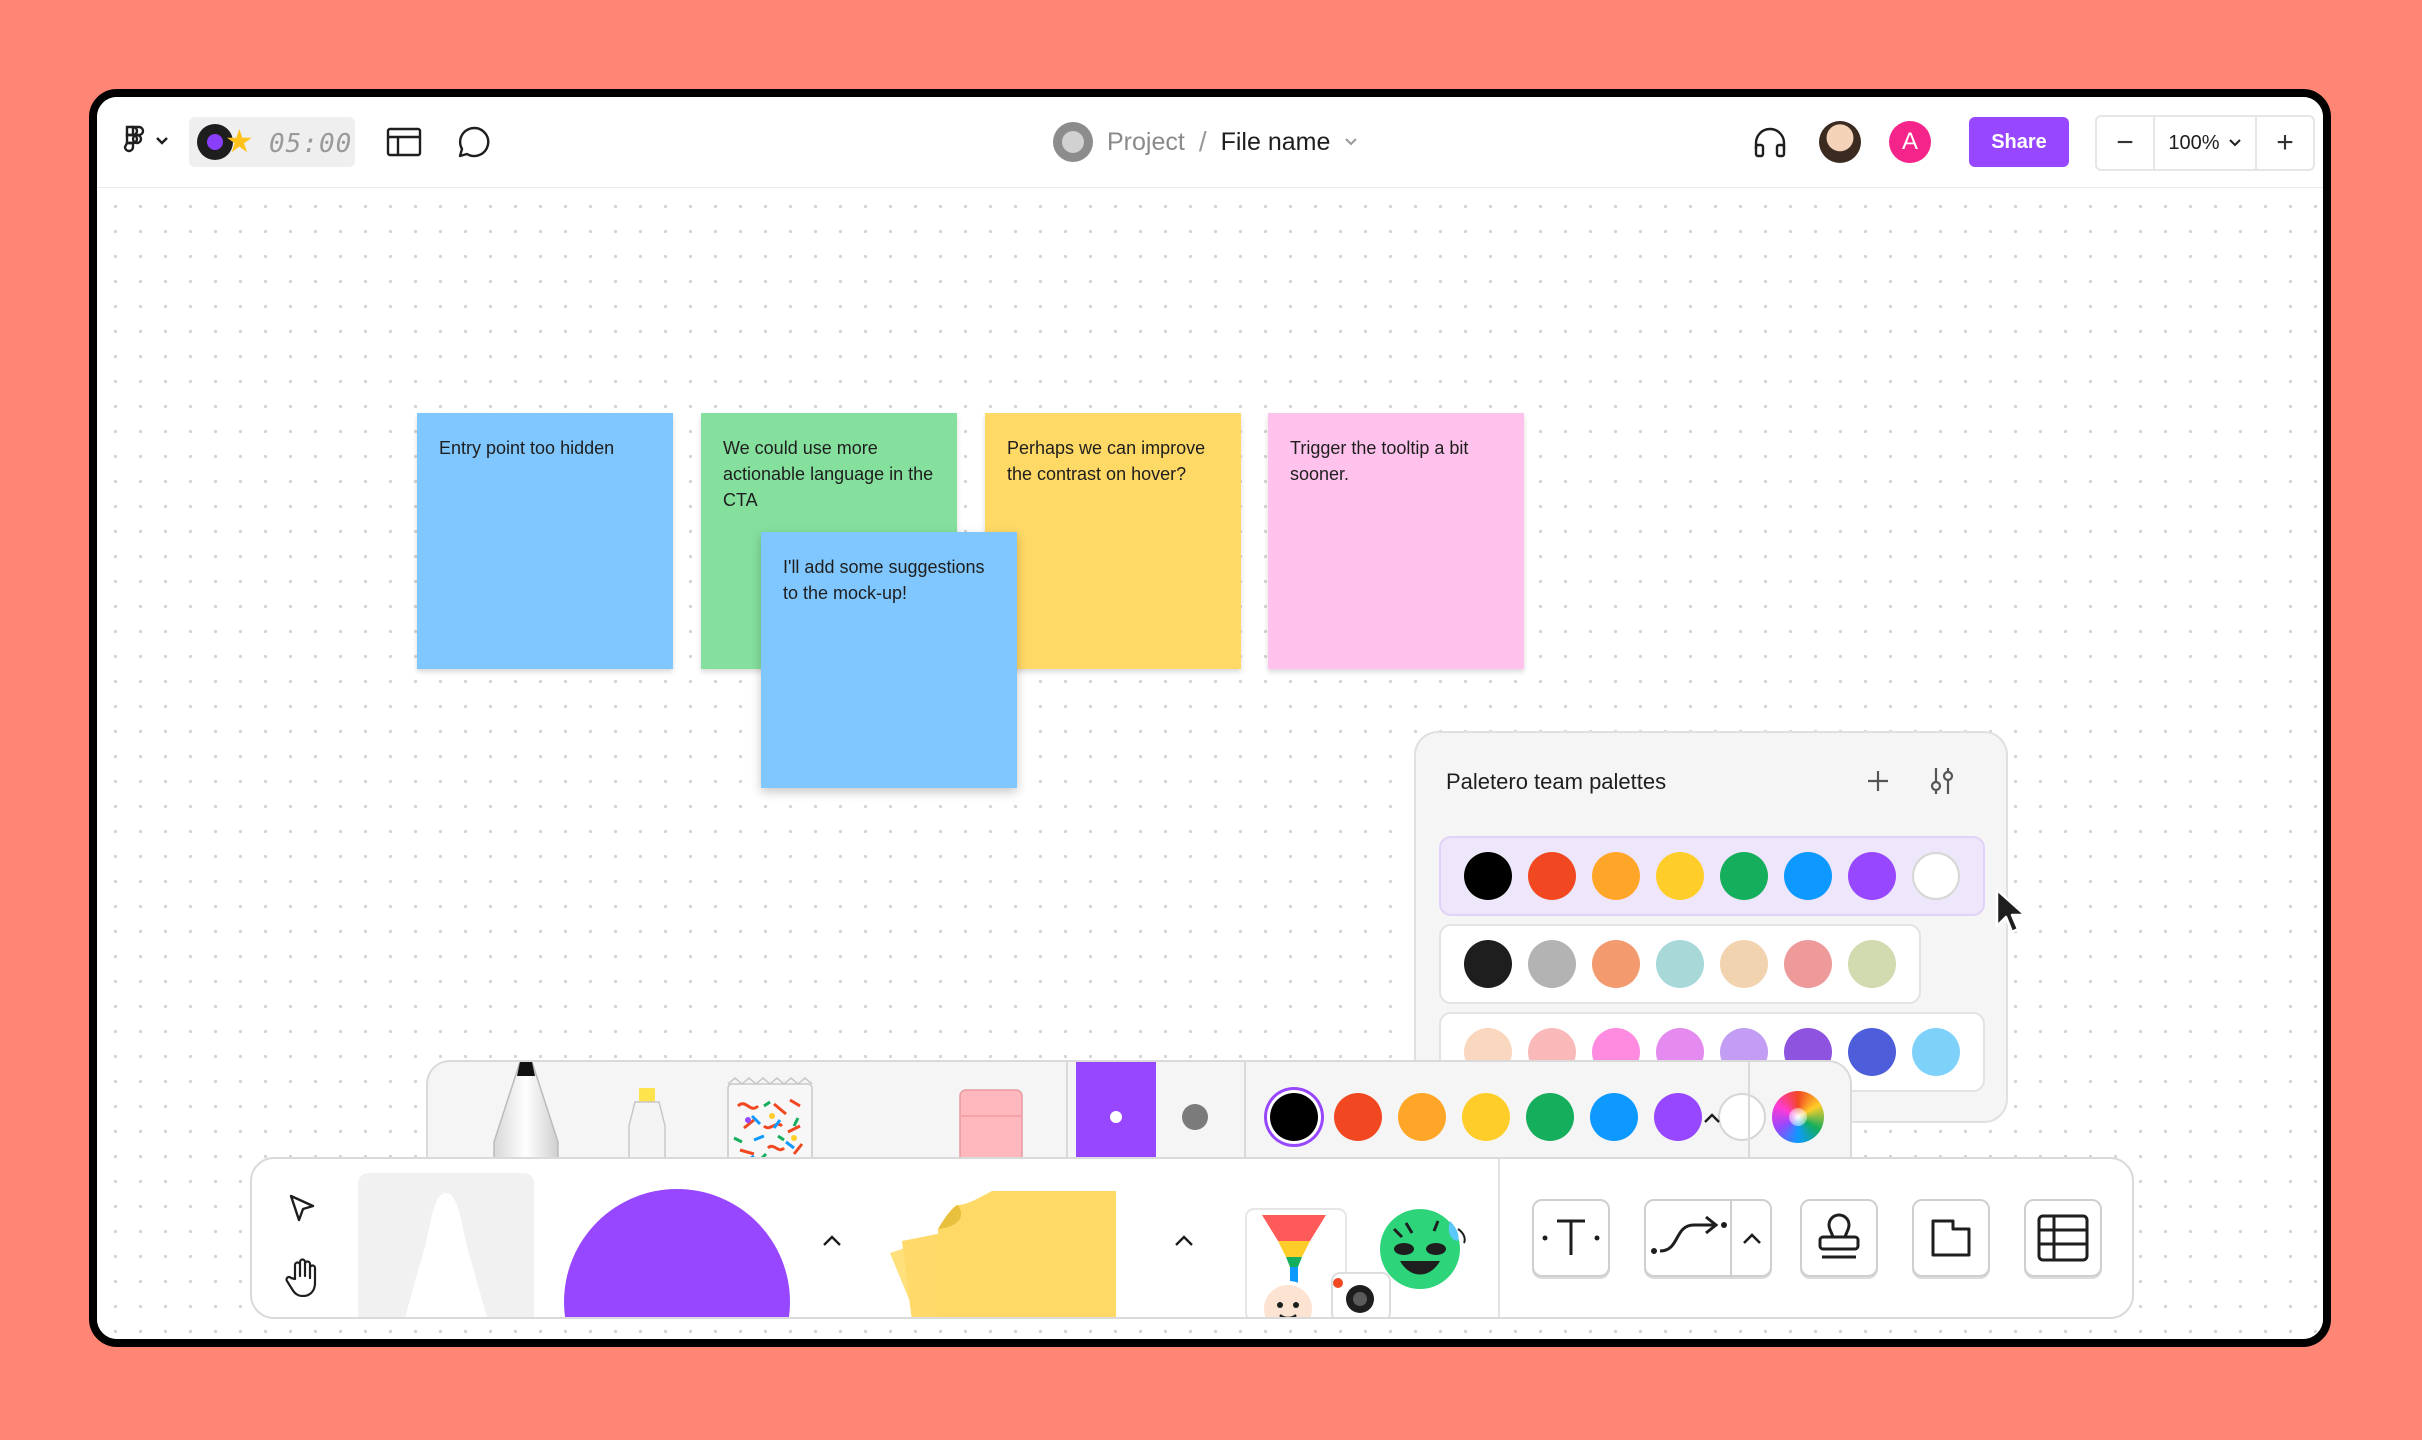 This screenshot has width=2422, height=1440. What do you see at coordinates (1355, 1262) in the screenshot?
I see `stickers-icon` at bounding box center [1355, 1262].